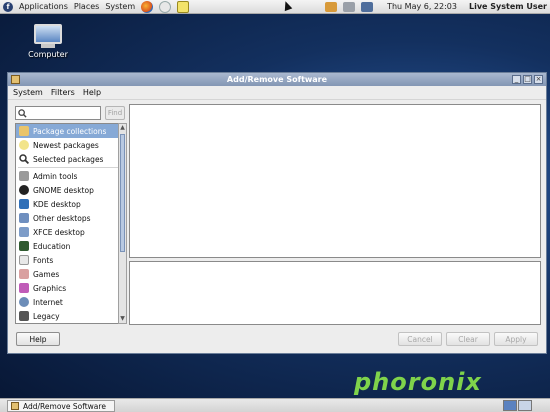  Describe the element at coordinates (24, 159) in the screenshot. I see `magnifier-icon` at that location.